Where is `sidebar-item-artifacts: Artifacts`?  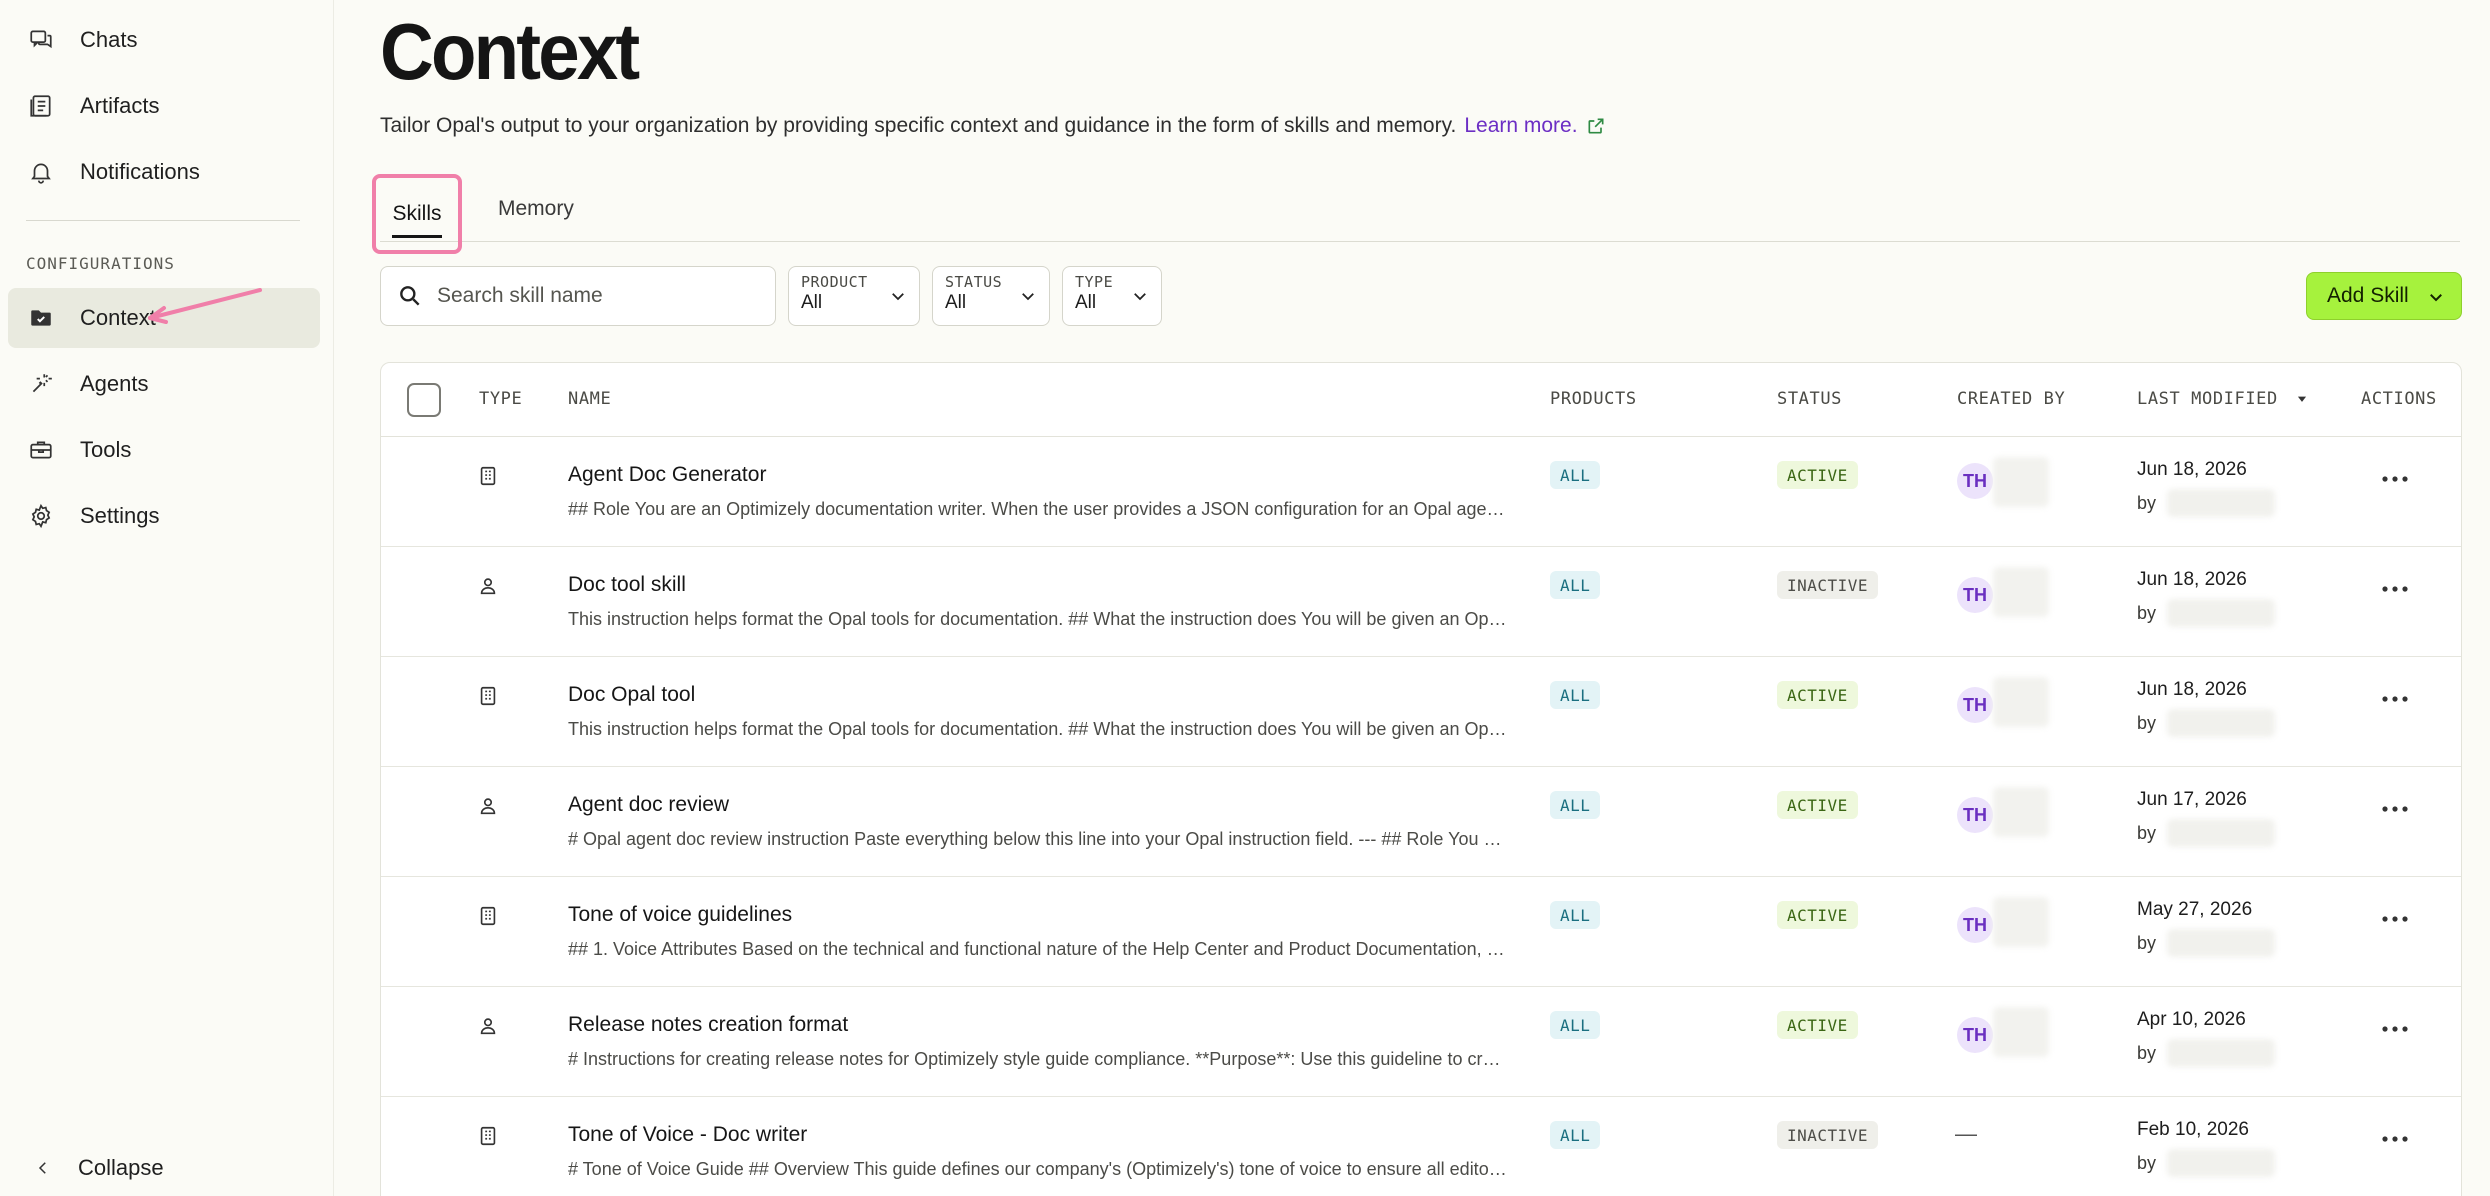 sidebar-item-artifacts: Artifacts is located at coordinates (164, 106).